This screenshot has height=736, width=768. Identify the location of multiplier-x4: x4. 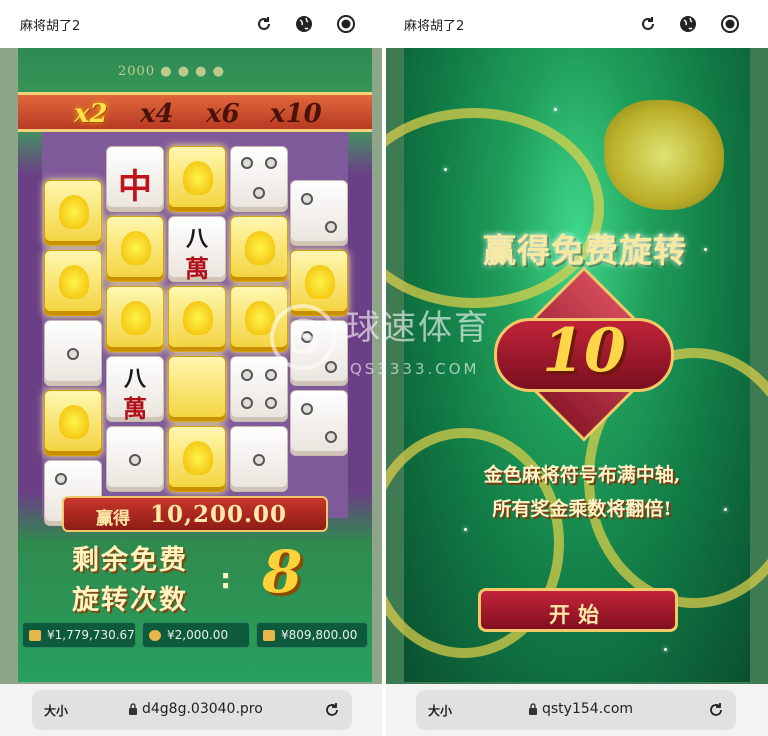
(157, 114).